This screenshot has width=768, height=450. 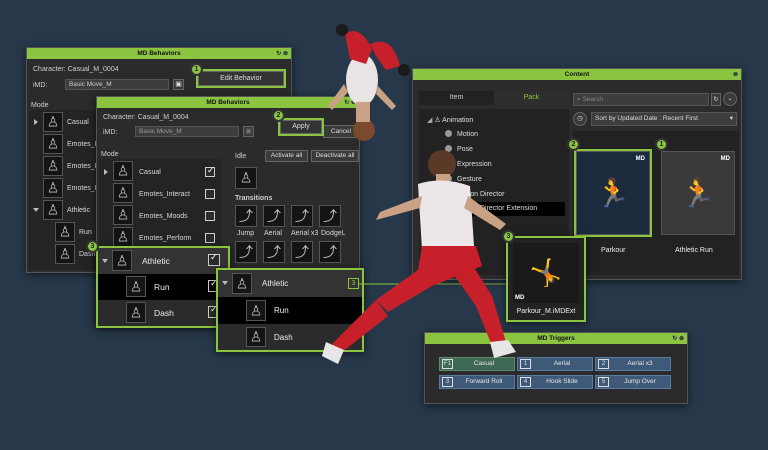 What do you see at coordinates (246, 233) in the screenshot?
I see `transition-label: Jump` at bounding box center [246, 233].